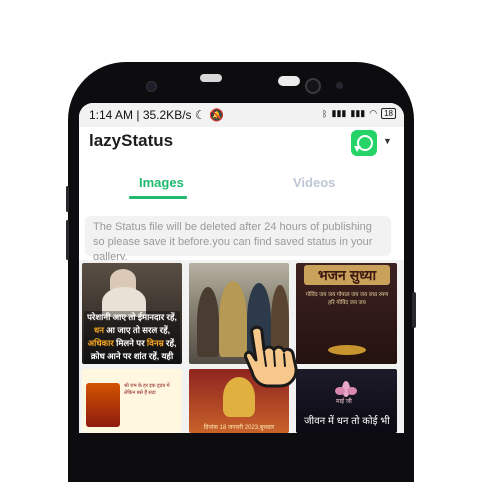 This screenshot has width=500, height=500. What do you see at coordinates (67, 199) in the screenshot?
I see `phone-volume-up` at bounding box center [67, 199].